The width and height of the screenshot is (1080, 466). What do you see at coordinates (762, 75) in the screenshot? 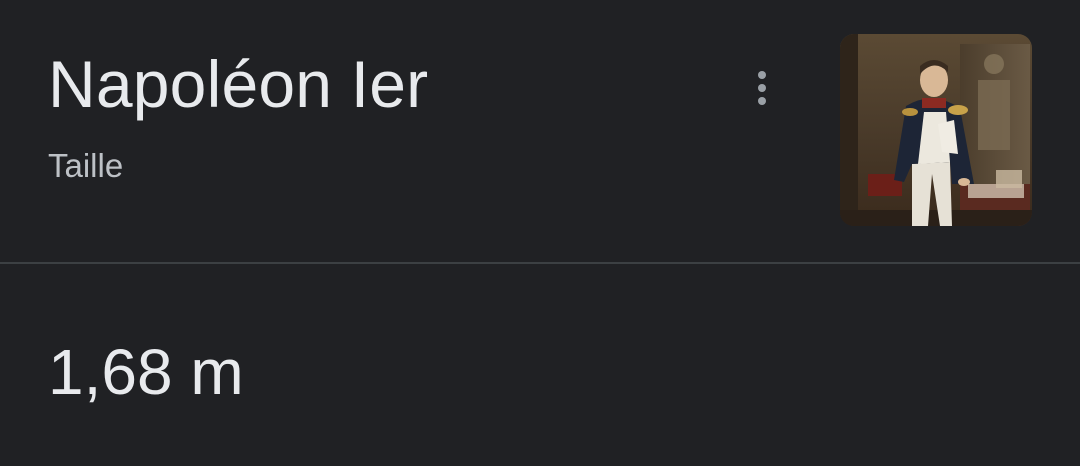
I see `more-vert-icon` at bounding box center [762, 75].